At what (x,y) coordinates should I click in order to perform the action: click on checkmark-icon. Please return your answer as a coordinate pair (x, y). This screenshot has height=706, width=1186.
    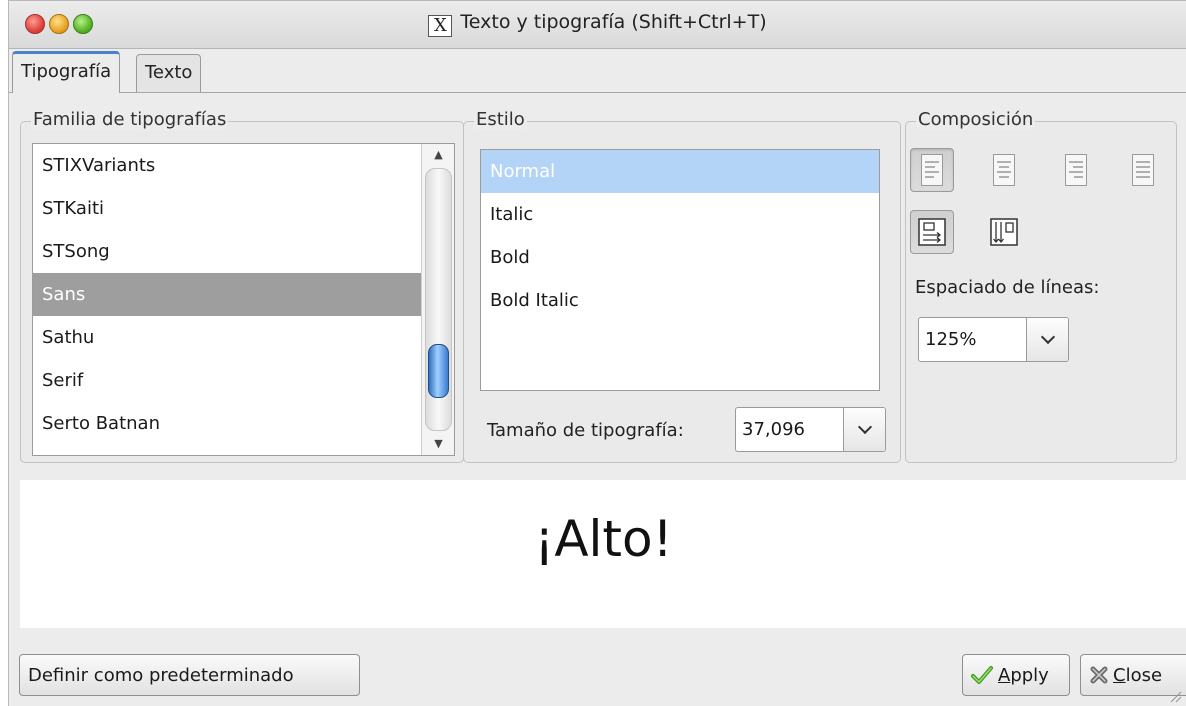
    Looking at the image, I should click on (982, 675).